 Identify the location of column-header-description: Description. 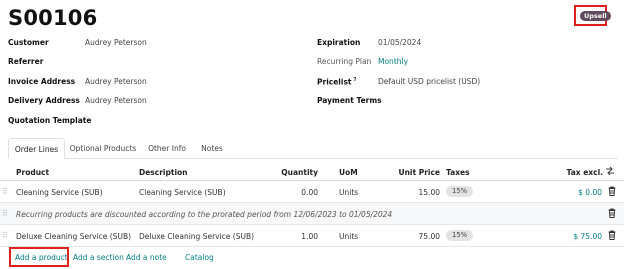
(163, 172).